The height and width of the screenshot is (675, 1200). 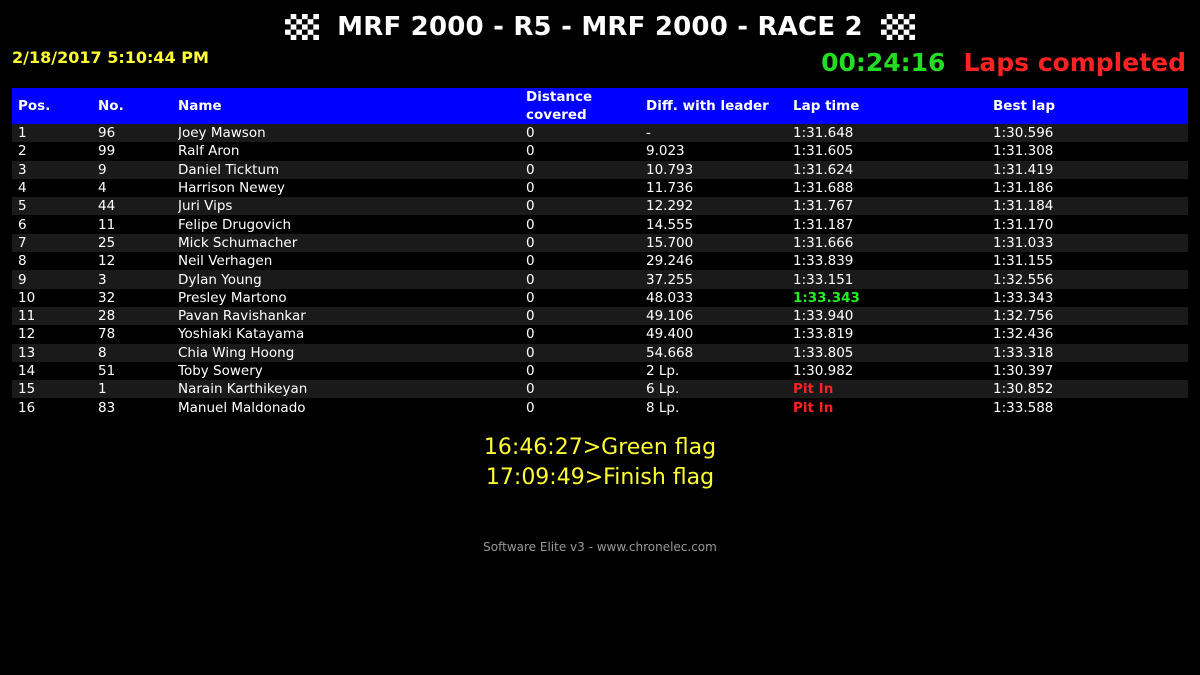 I want to click on session-status: Laps completed, so click(x=1074, y=62).